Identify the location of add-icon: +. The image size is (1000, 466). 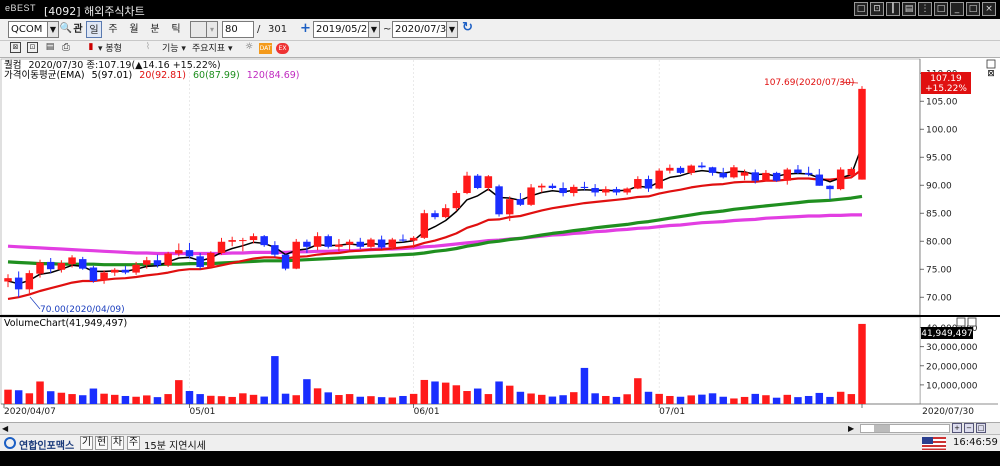
(305, 29).